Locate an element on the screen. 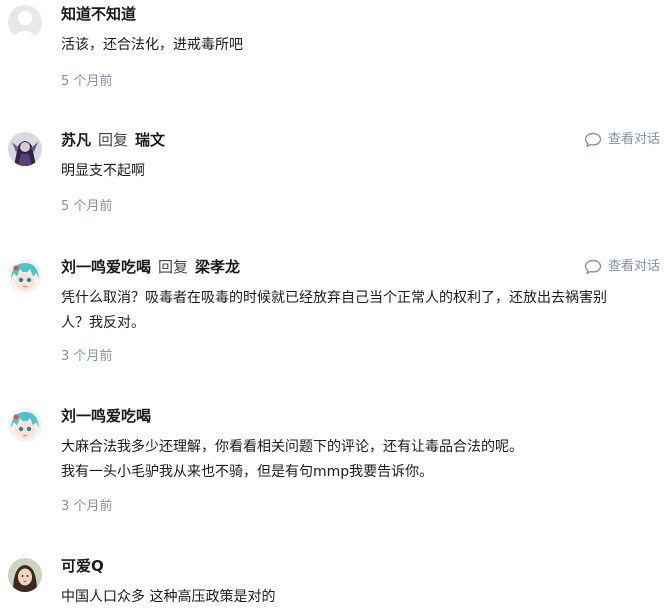 The width and height of the screenshot is (668, 612). dark-character-avatar is located at coordinates (25, 149).